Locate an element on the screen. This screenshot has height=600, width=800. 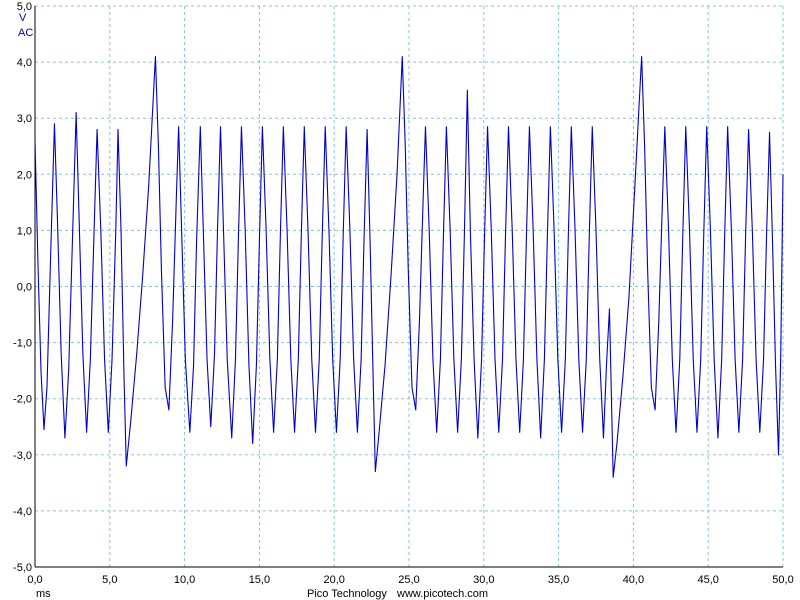
y-tick-label: -1,0 is located at coordinates (22, 344).